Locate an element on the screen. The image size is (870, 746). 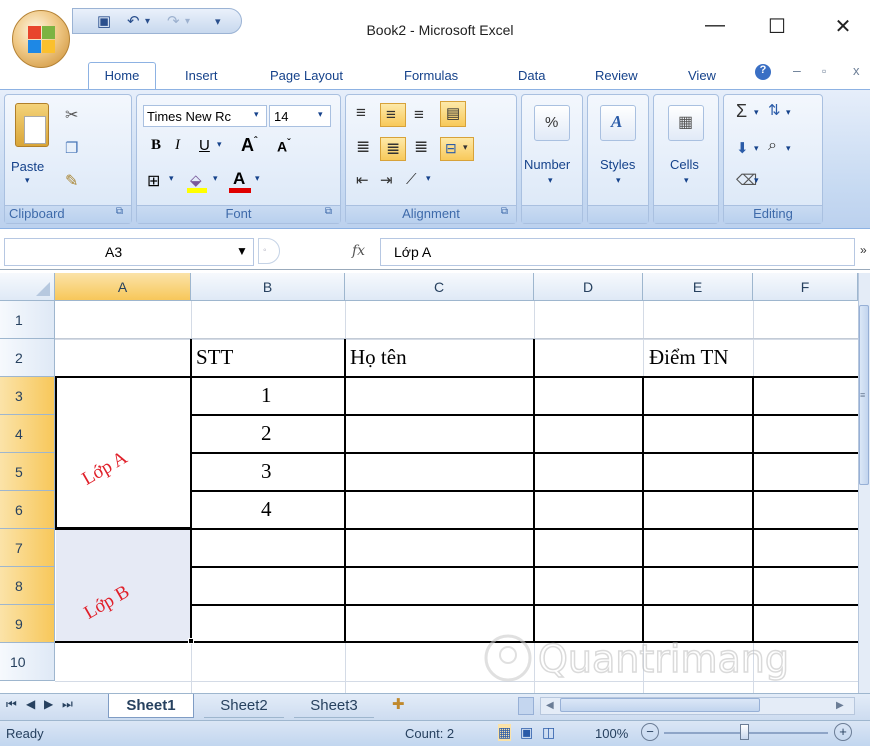
increase-indent-icon: ⇥ is located at coordinates (386, 180).